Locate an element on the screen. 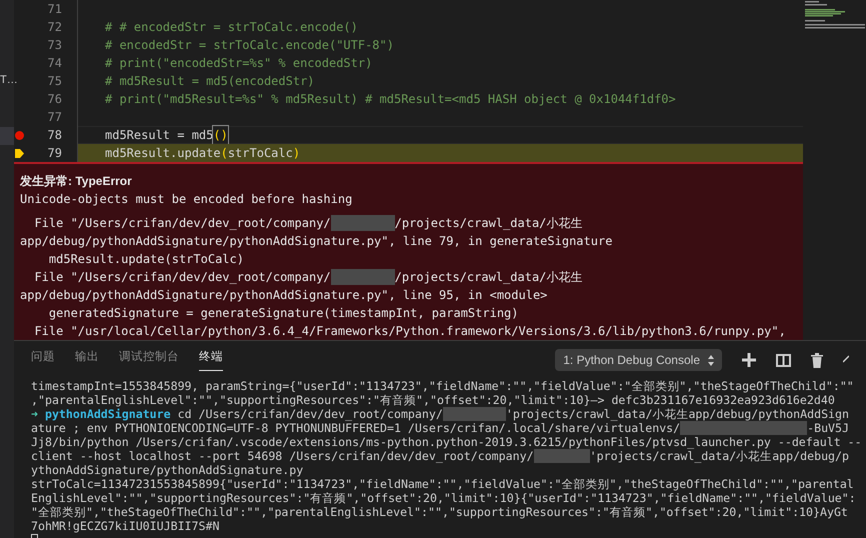 Image resolution: width=866 pixels, height=538 pixels. line-number: 78 is located at coordinates (54, 135).